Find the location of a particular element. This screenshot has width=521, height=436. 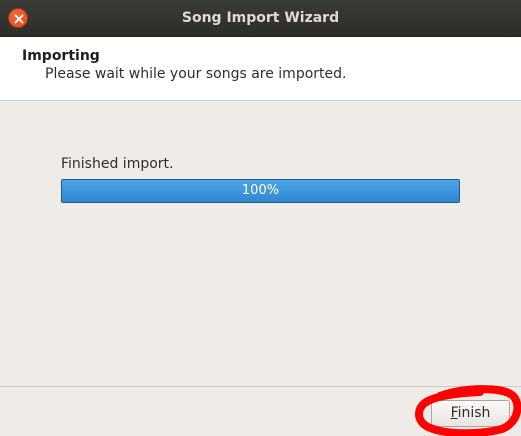

progress-label: 100% is located at coordinates (260, 190).